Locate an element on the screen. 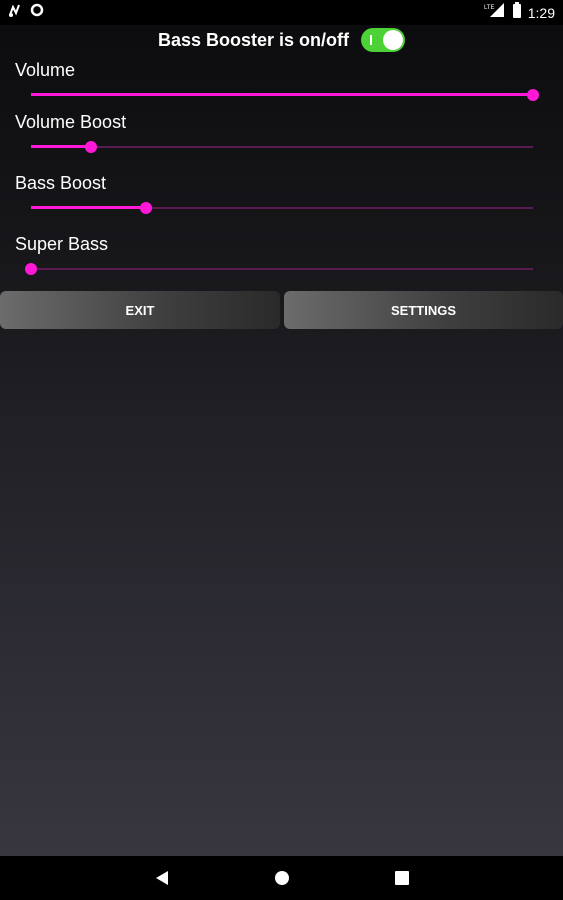 This screenshot has width=563, height=900. header-title: Bass Booster is on/off is located at coordinates (253, 39).